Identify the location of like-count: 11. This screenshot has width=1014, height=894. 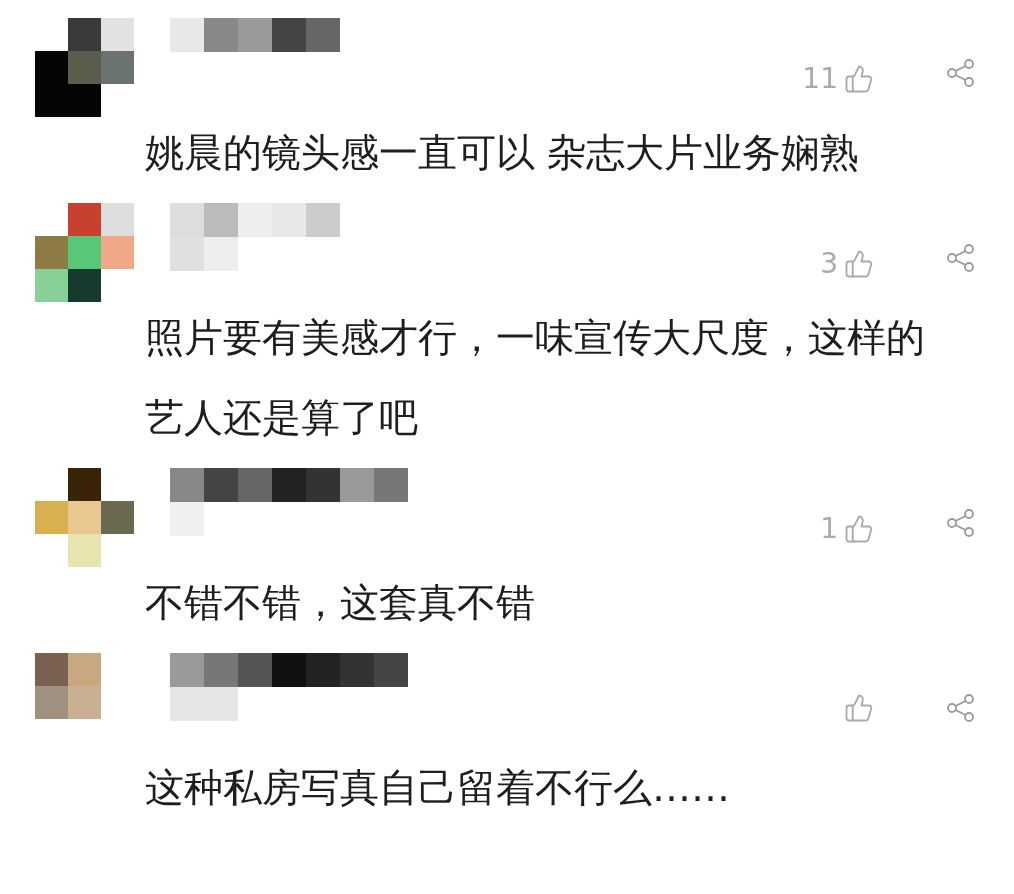
(820, 79).